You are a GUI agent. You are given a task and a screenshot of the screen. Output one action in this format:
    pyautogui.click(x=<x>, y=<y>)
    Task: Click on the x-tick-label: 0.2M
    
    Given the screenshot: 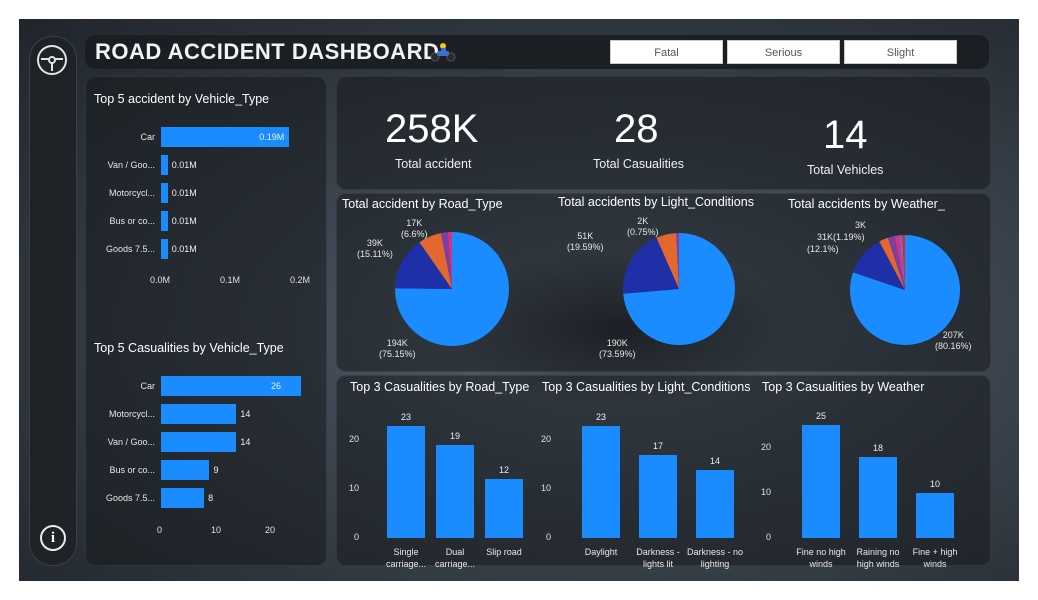 What is the action you would take?
    pyautogui.click(x=300, y=280)
    